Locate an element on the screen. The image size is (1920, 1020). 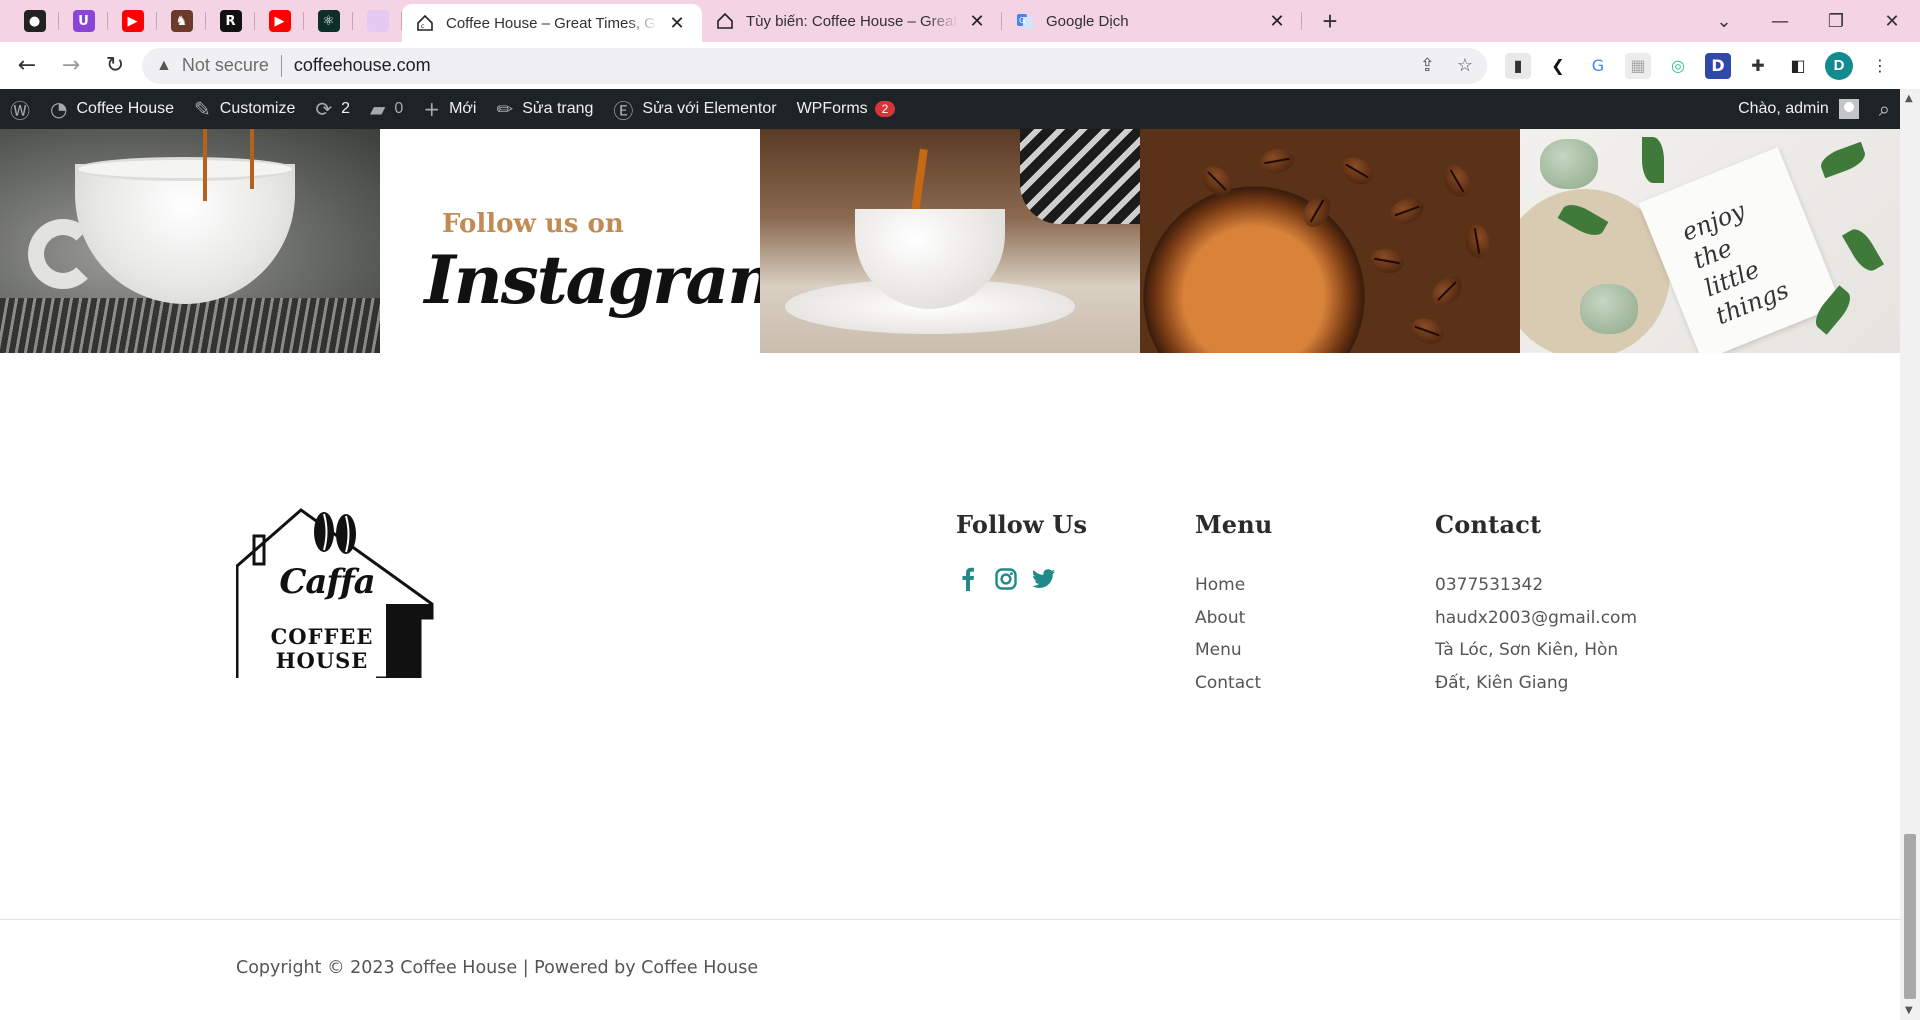
scrollbar-thumb is located at coordinates (1910, 916).